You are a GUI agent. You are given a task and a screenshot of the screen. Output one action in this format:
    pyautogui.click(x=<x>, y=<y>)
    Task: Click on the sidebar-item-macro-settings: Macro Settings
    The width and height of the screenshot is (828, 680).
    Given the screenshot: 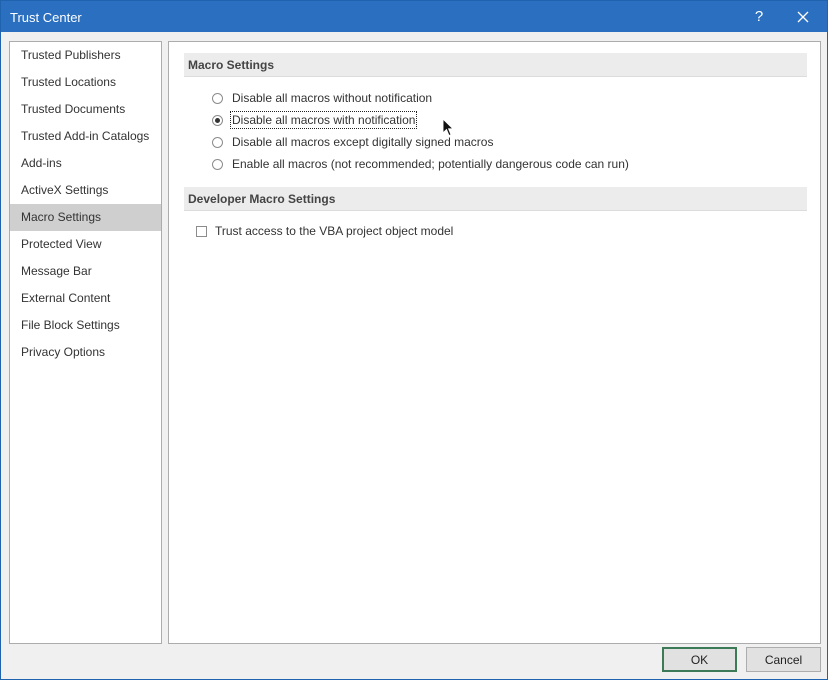 What is the action you would take?
    pyautogui.click(x=85, y=217)
    